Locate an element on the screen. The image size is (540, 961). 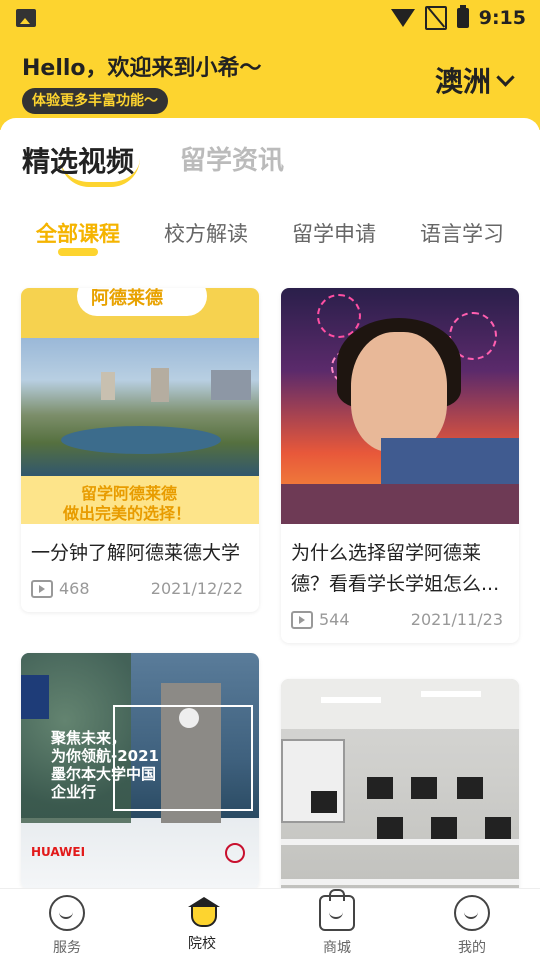
header: Hello，欢迎来到小希～ 体验更多丰富功能～ 澳洲 is located at coordinates (270, 83).